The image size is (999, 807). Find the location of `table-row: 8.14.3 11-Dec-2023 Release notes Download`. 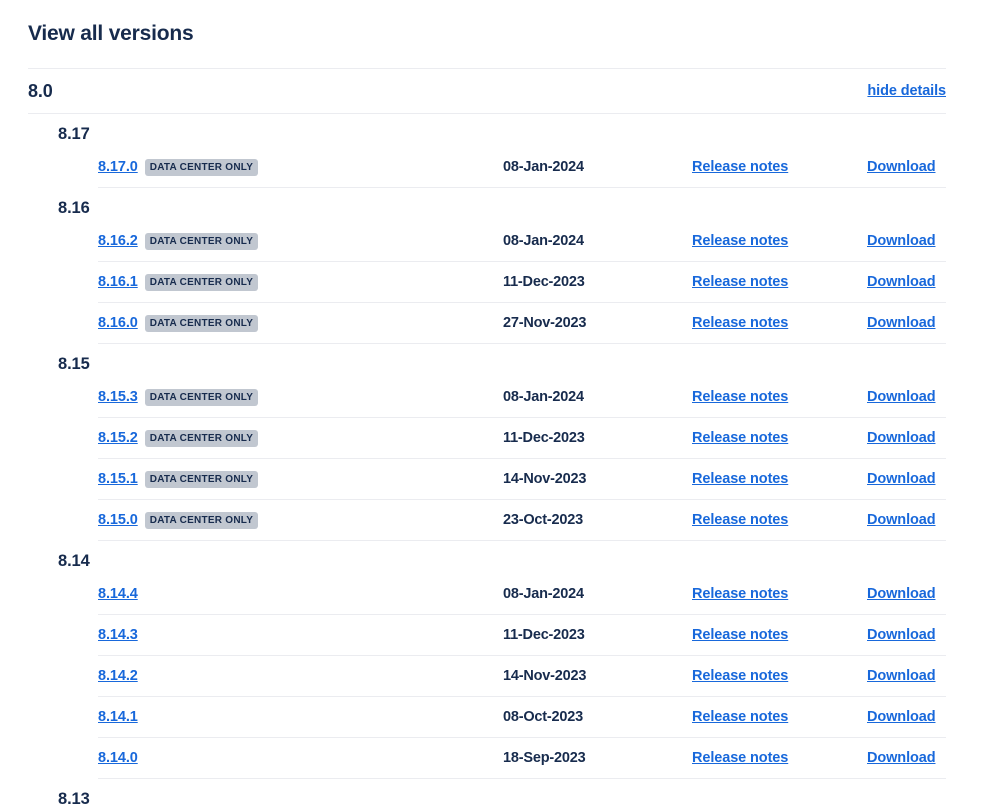

table-row: 8.14.3 11-Dec-2023 Release notes Download is located at coordinates (522, 635).